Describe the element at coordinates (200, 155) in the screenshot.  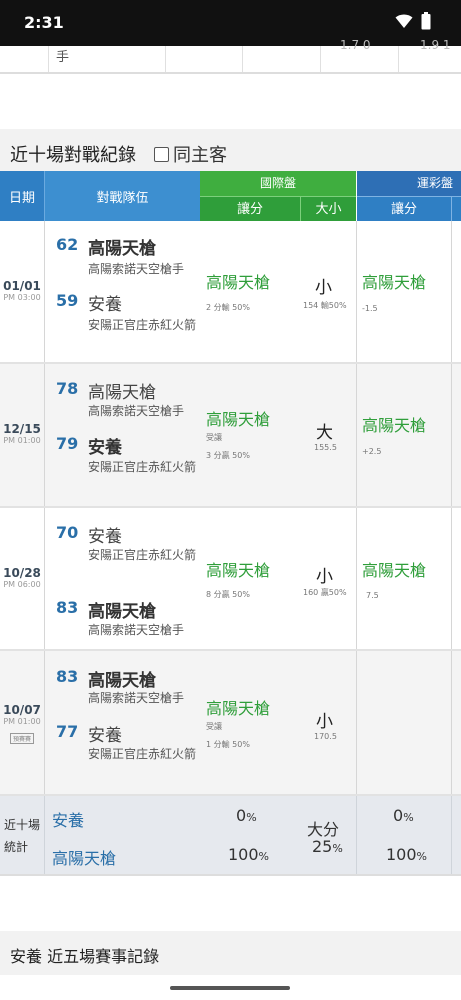
I see `checkbox-label: 同主客` at that location.